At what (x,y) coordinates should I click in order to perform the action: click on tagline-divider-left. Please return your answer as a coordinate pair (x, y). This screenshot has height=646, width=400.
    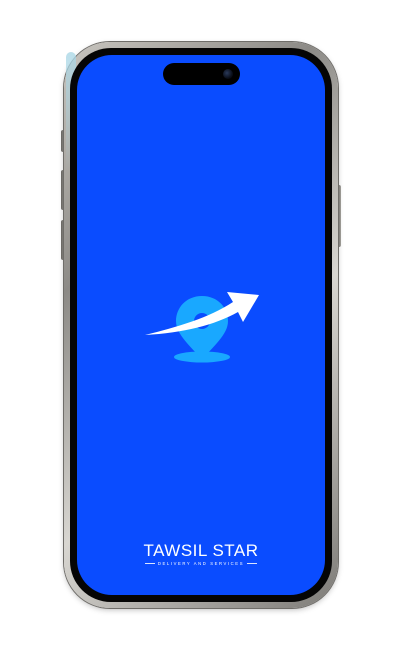
    Looking at the image, I should click on (149, 563).